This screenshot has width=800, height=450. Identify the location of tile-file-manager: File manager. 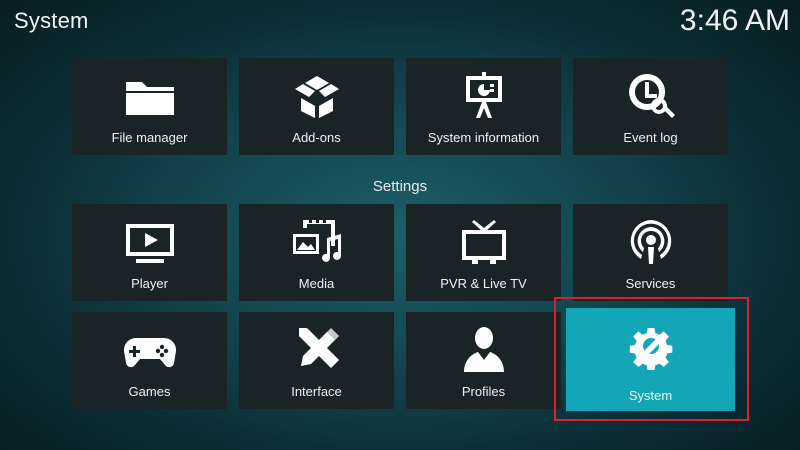
(149, 106).